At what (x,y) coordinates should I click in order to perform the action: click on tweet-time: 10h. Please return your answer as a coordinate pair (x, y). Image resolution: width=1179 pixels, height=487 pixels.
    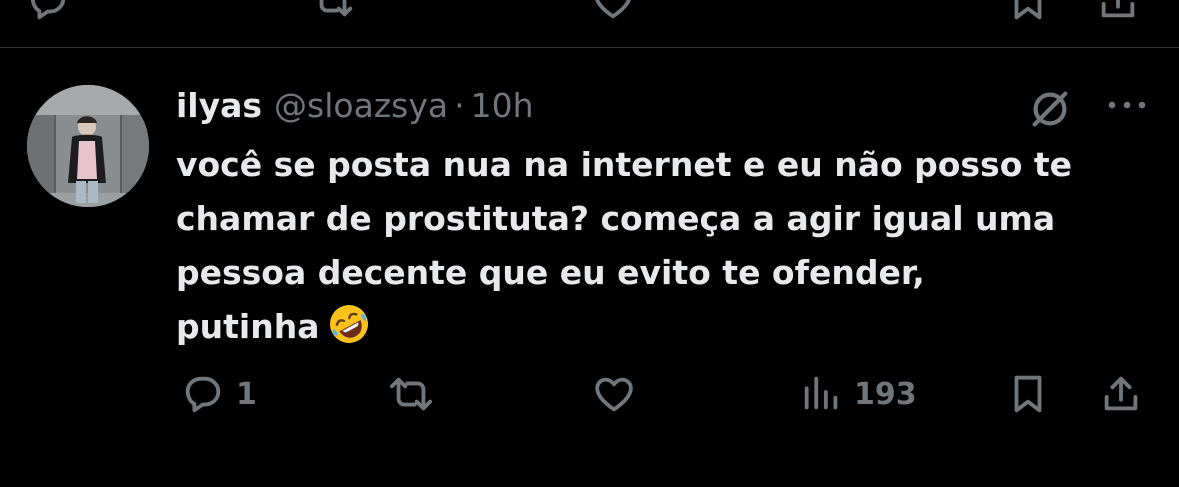
    Looking at the image, I should click on (502, 105).